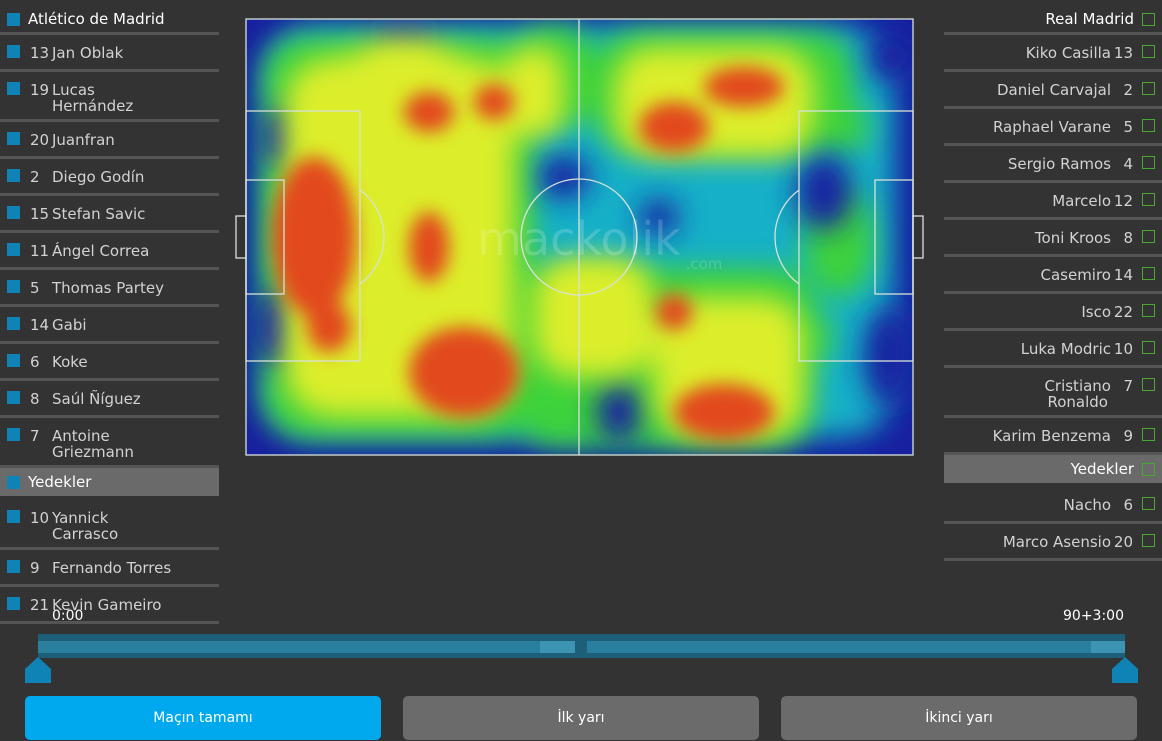  I want to click on player-row: 11 Ángel Correa, so click(109, 251).